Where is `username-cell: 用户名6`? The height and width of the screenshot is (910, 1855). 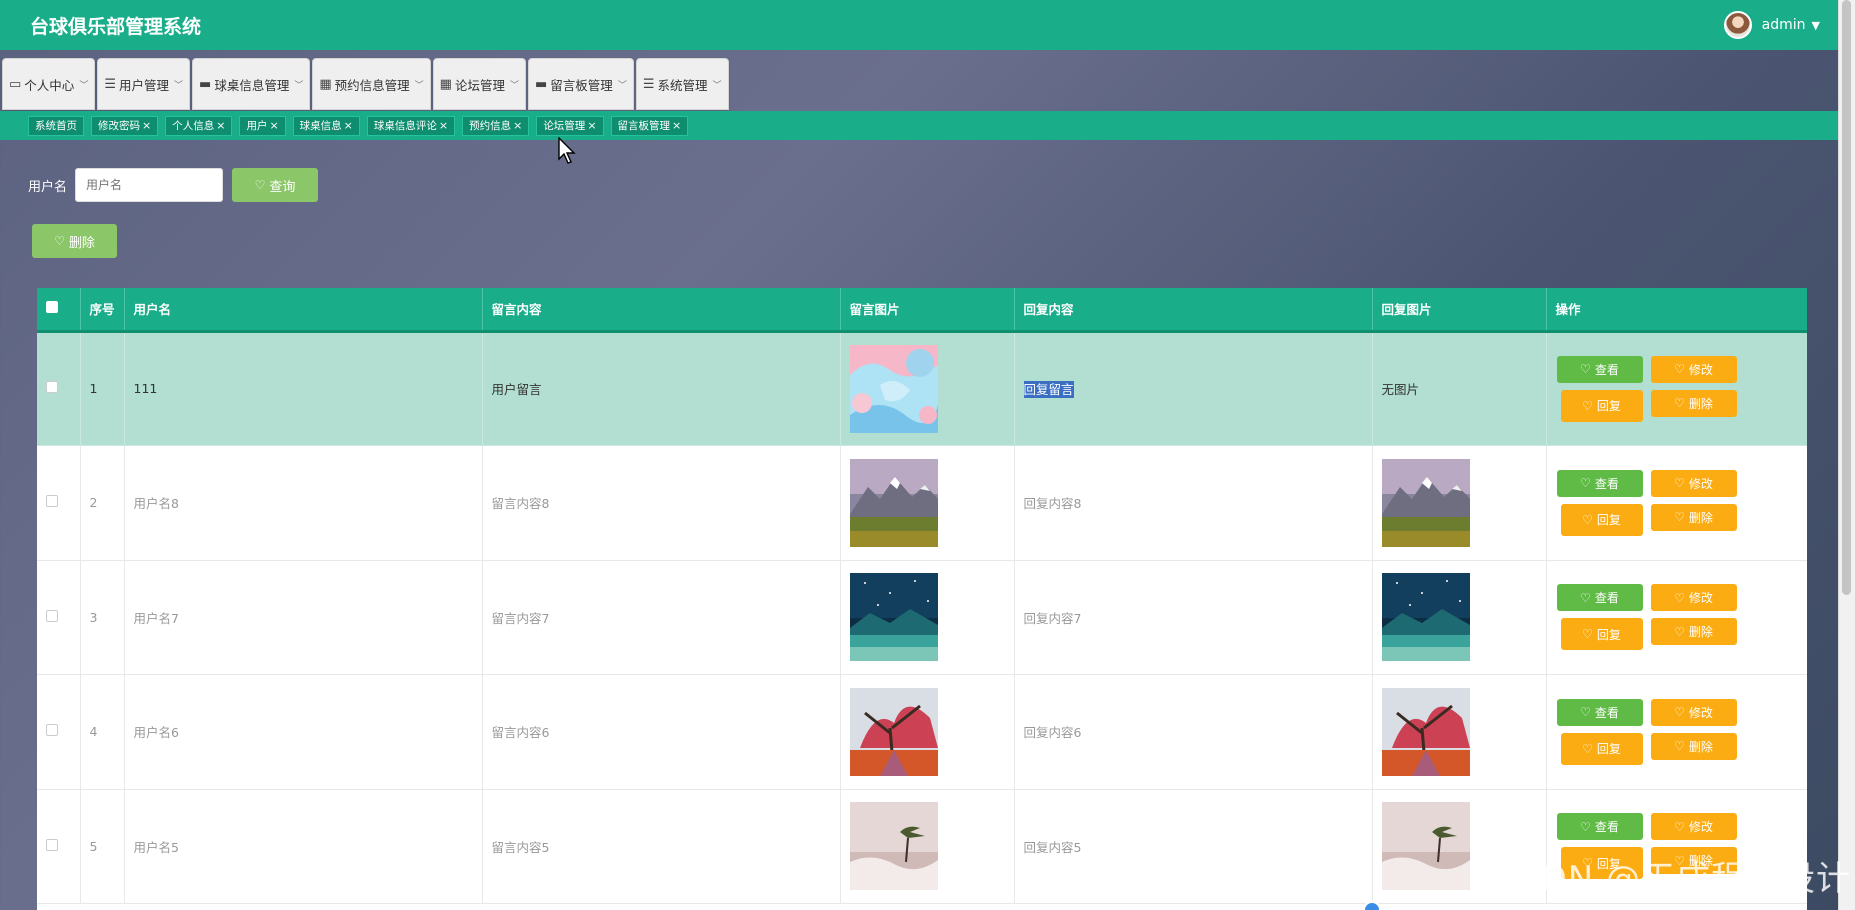 username-cell: 用户名6 is located at coordinates (303, 732).